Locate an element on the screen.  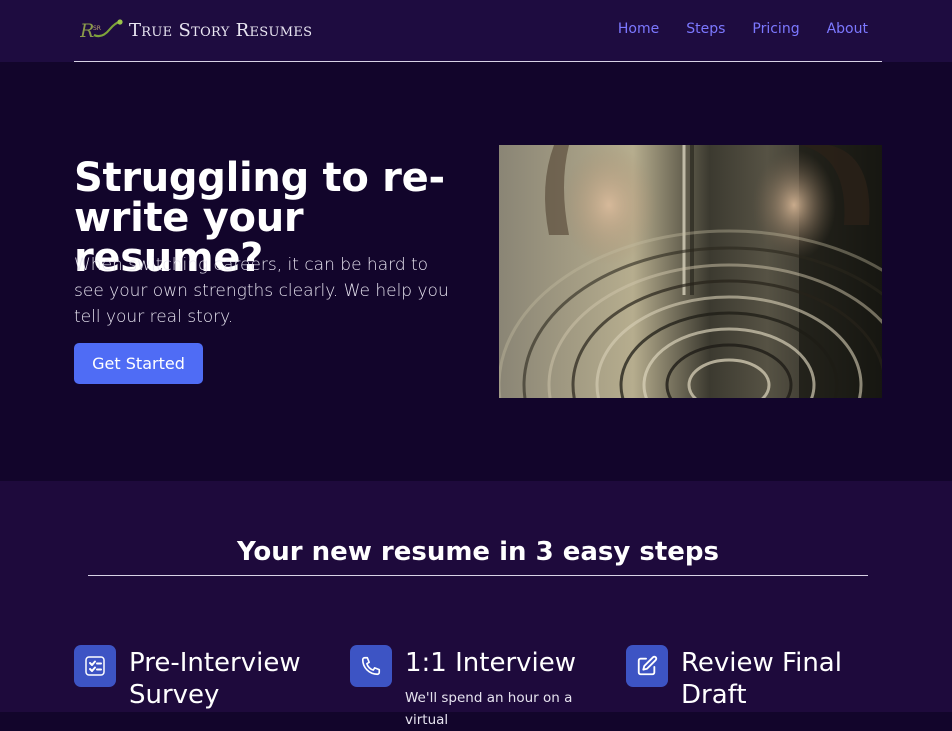
step-title: Review Final Draft is located at coordinates (761, 679).